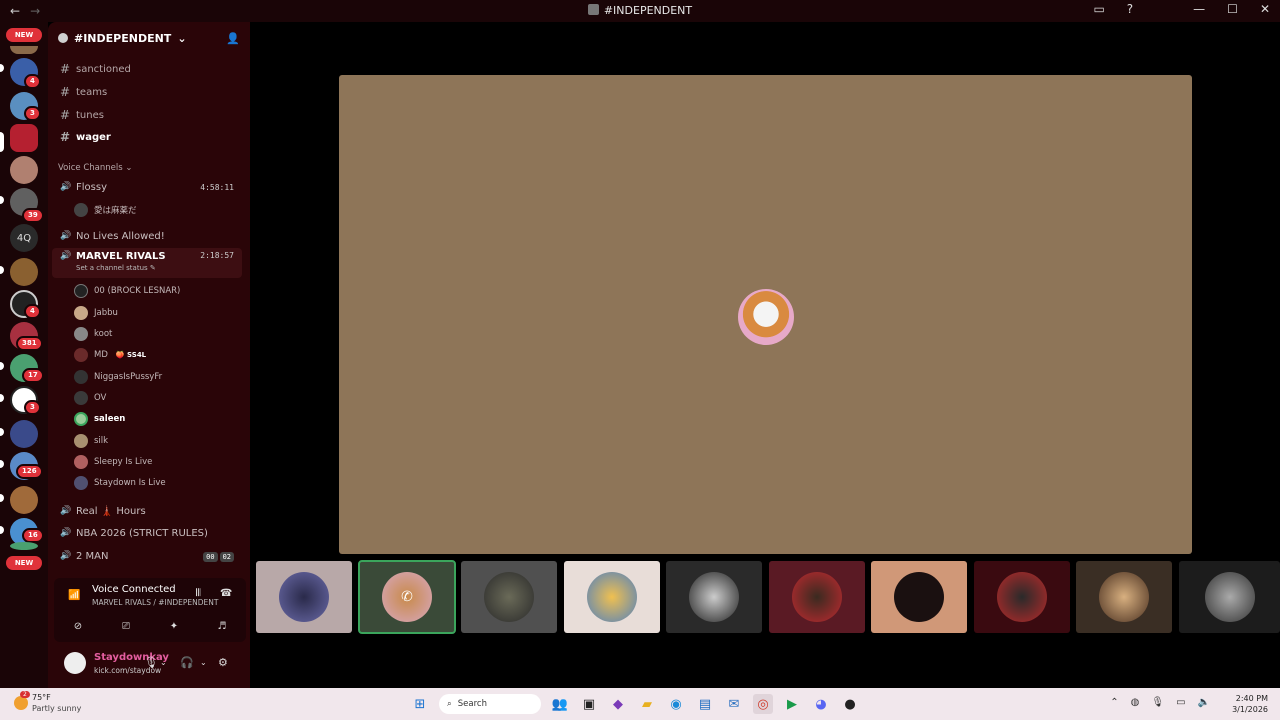  Describe the element at coordinates (198, 593) in the screenshot. I see `soundboard-icon: 𝄃𝄃` at that location.